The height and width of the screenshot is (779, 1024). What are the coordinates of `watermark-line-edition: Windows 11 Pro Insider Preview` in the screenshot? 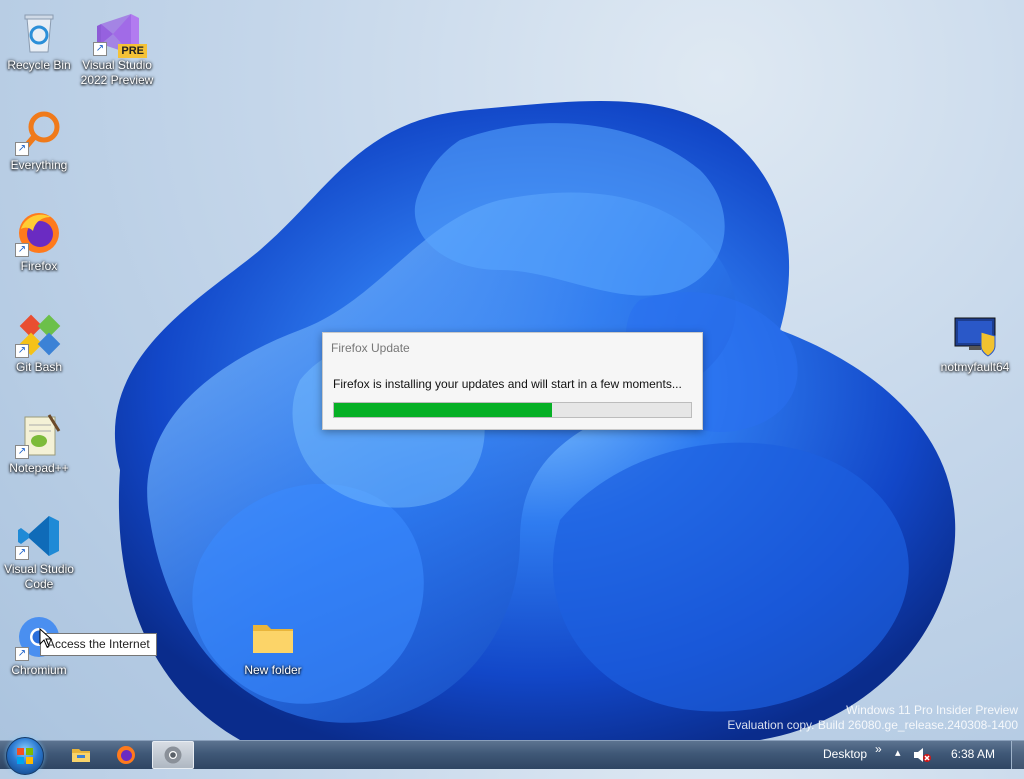 It's located at (932, 710).